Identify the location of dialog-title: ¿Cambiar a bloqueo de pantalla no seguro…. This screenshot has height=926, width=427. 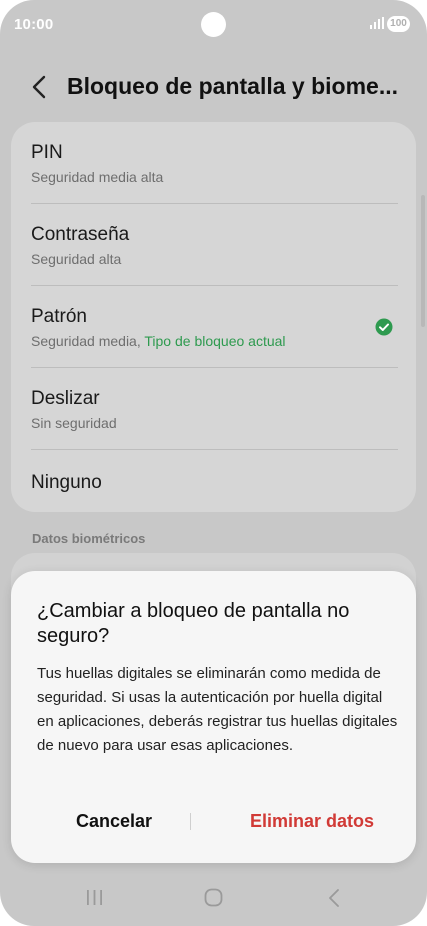
(193, 623).